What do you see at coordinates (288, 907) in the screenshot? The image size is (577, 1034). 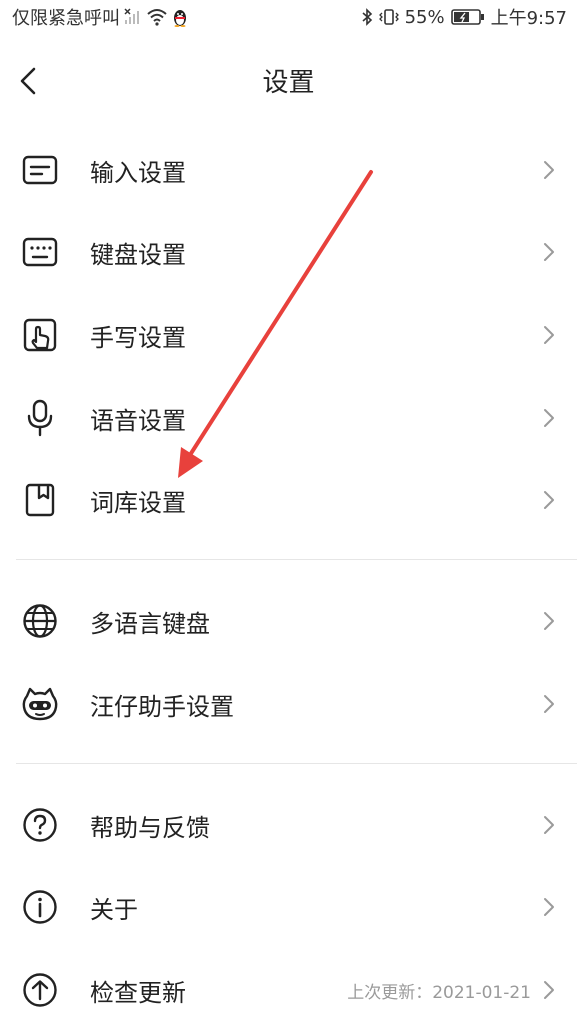 I see `settings-item-about: 关于` at bounding box center [288, 907].